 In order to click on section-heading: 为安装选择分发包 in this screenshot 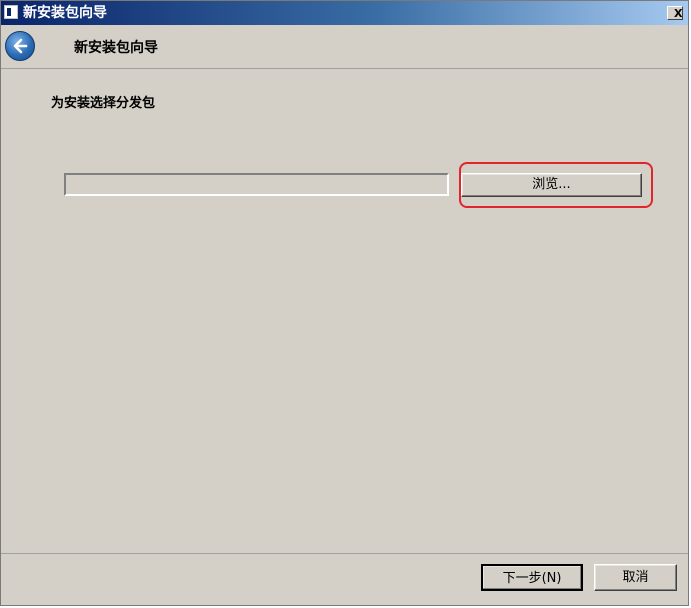, I will do `click(103, 103)`.